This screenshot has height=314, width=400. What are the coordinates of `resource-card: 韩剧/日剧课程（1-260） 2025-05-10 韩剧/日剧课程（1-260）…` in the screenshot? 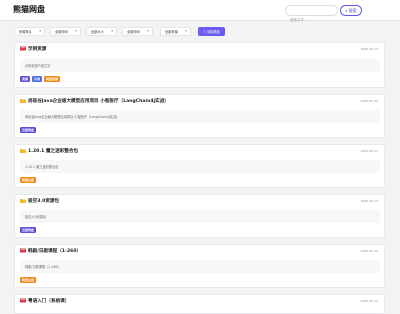 It's located at (199, 266).